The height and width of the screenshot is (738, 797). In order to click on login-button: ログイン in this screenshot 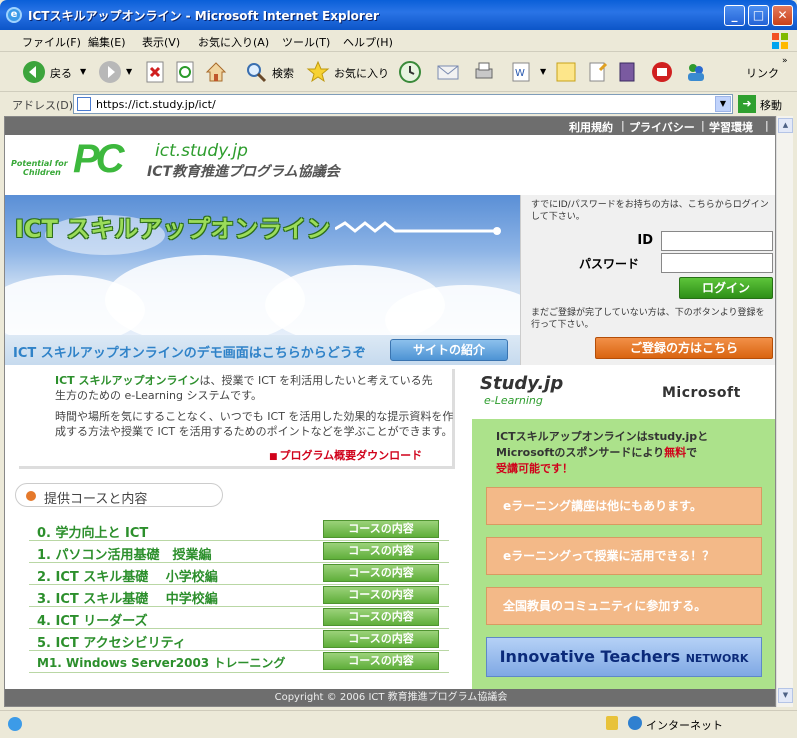, I will do `click(726, 288)`.